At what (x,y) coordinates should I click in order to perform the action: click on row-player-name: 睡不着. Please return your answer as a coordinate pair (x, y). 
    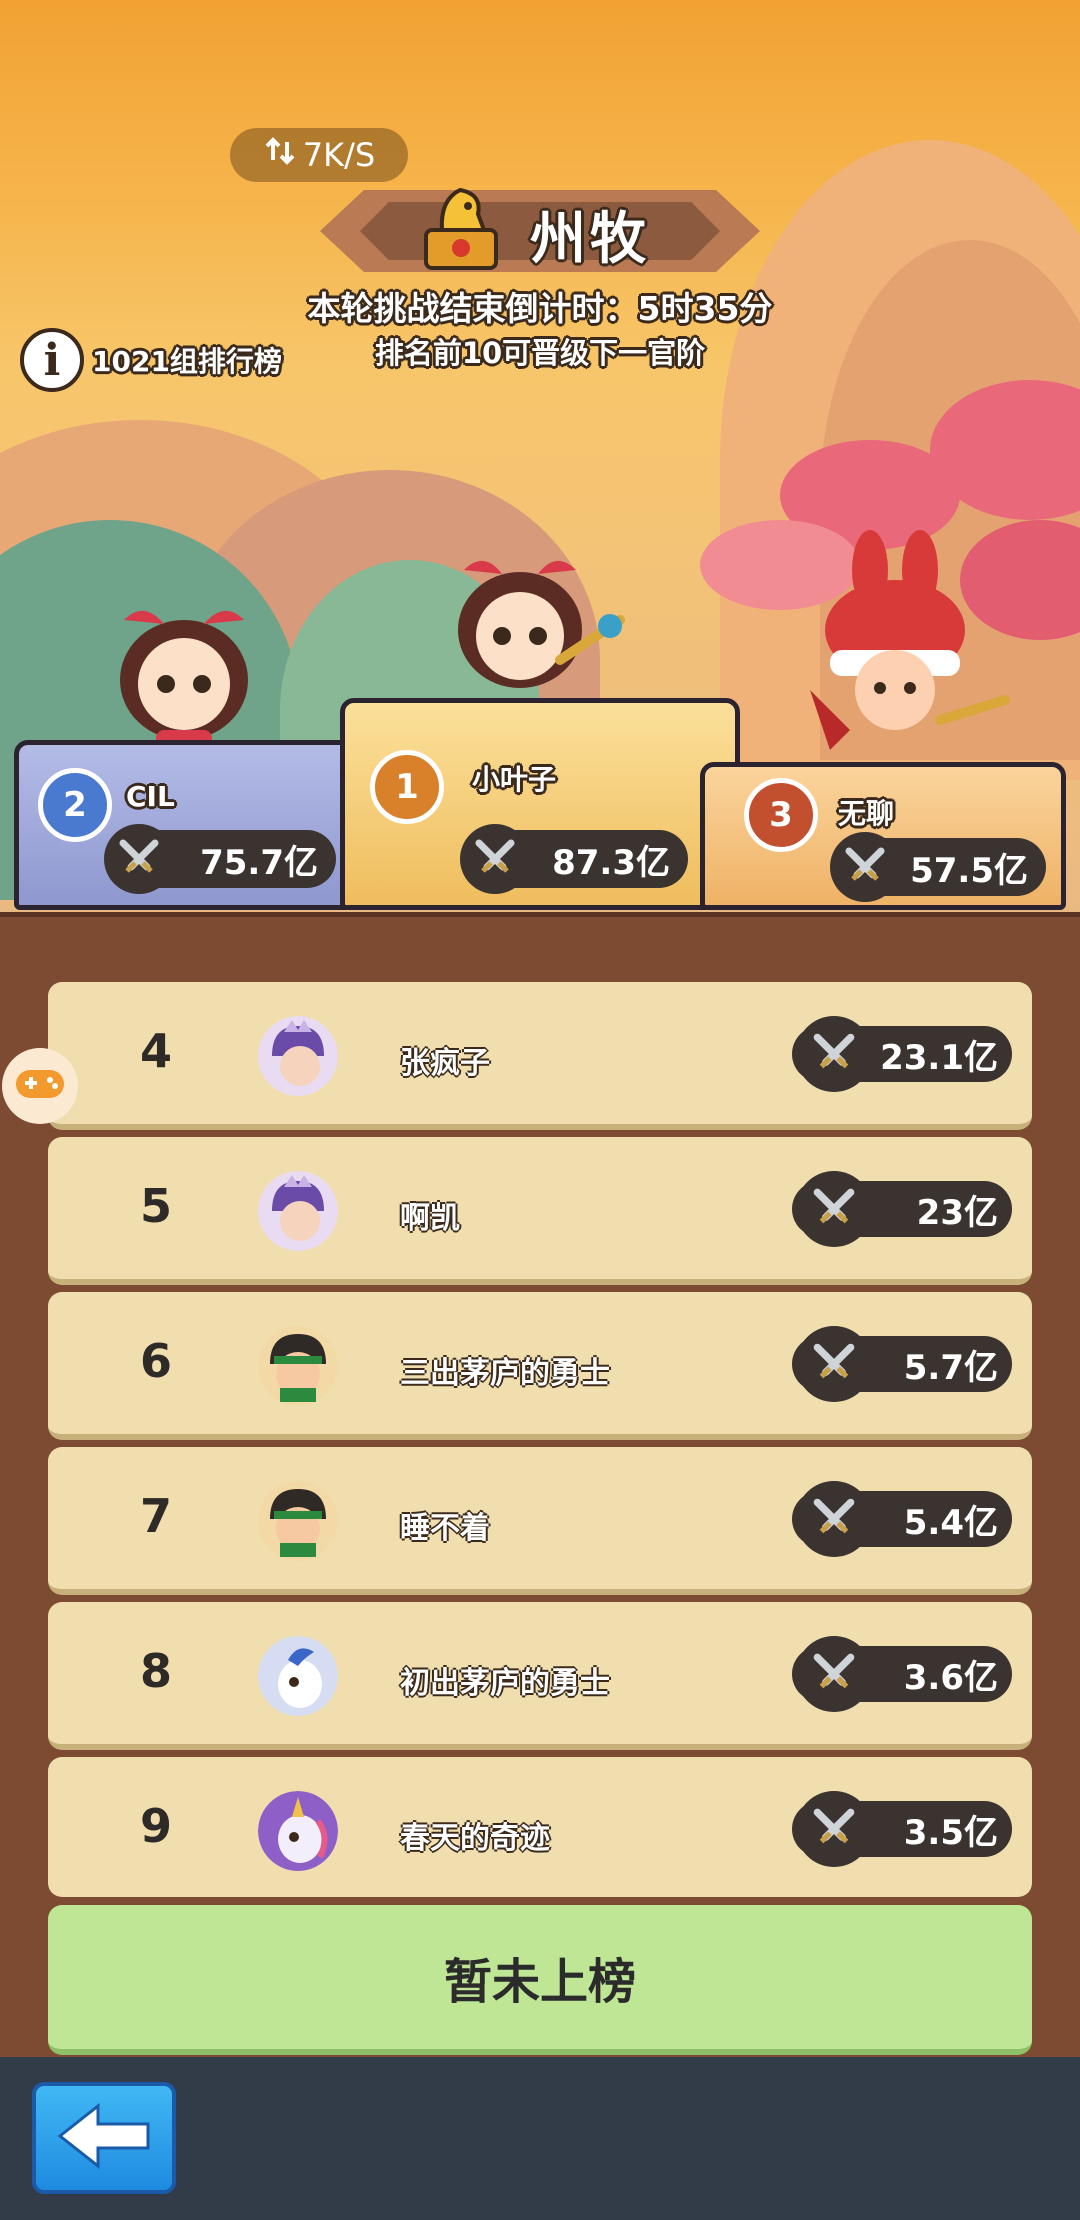
    Looking at the image, I should click on (445, 1528).